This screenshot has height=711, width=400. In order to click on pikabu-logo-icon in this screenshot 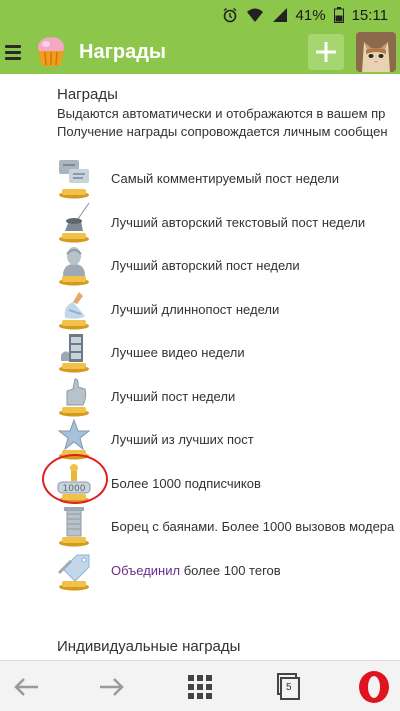, I will do `click(51, 52)`.